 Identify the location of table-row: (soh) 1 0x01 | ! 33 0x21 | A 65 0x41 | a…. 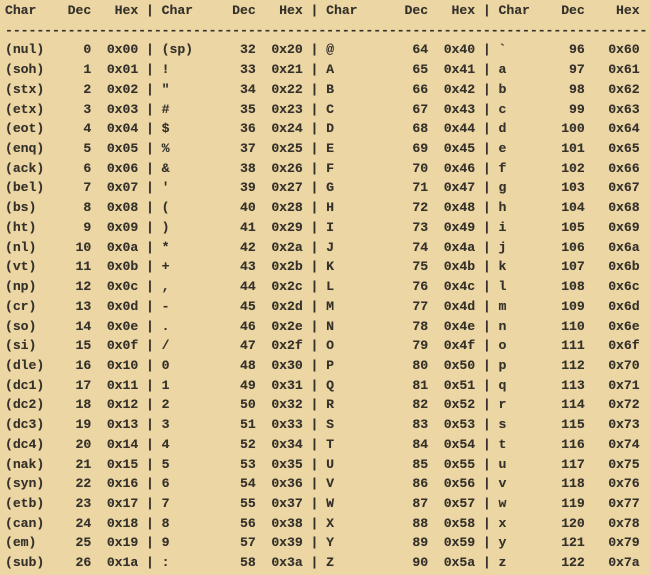
(322, 70).